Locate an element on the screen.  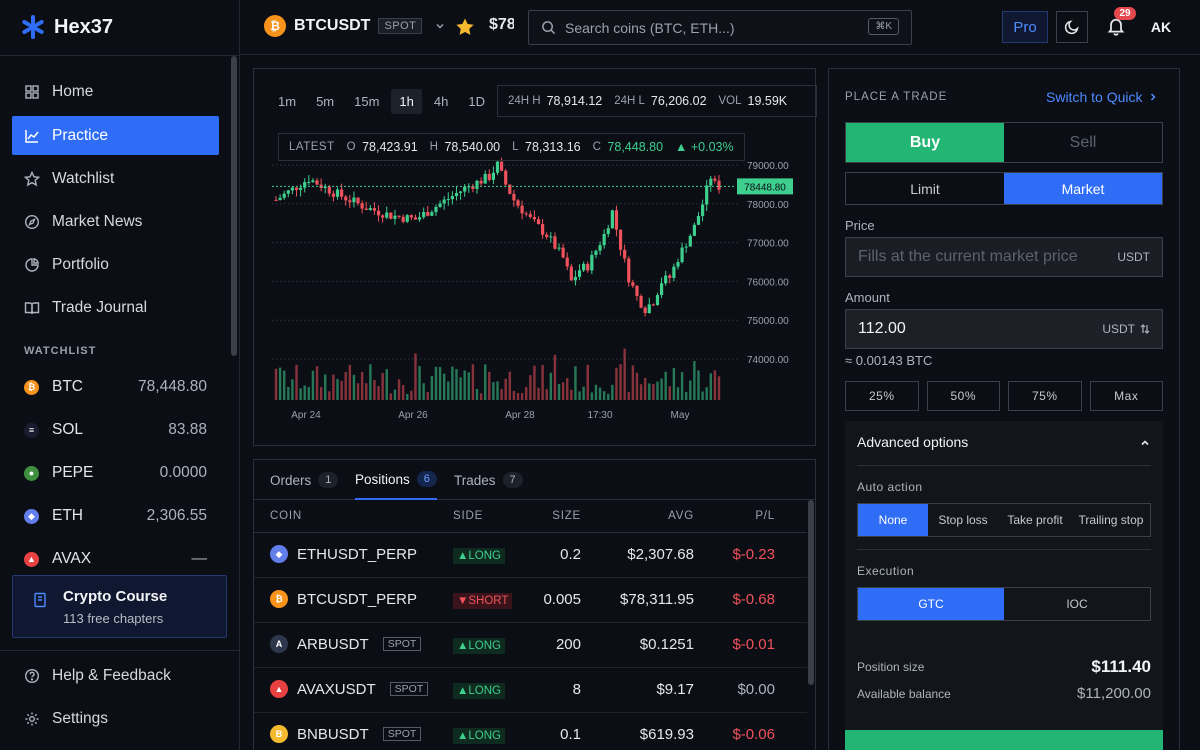
crypto-course-card: Crypto Course 113 free chapters is located at coordinates (119, 606).